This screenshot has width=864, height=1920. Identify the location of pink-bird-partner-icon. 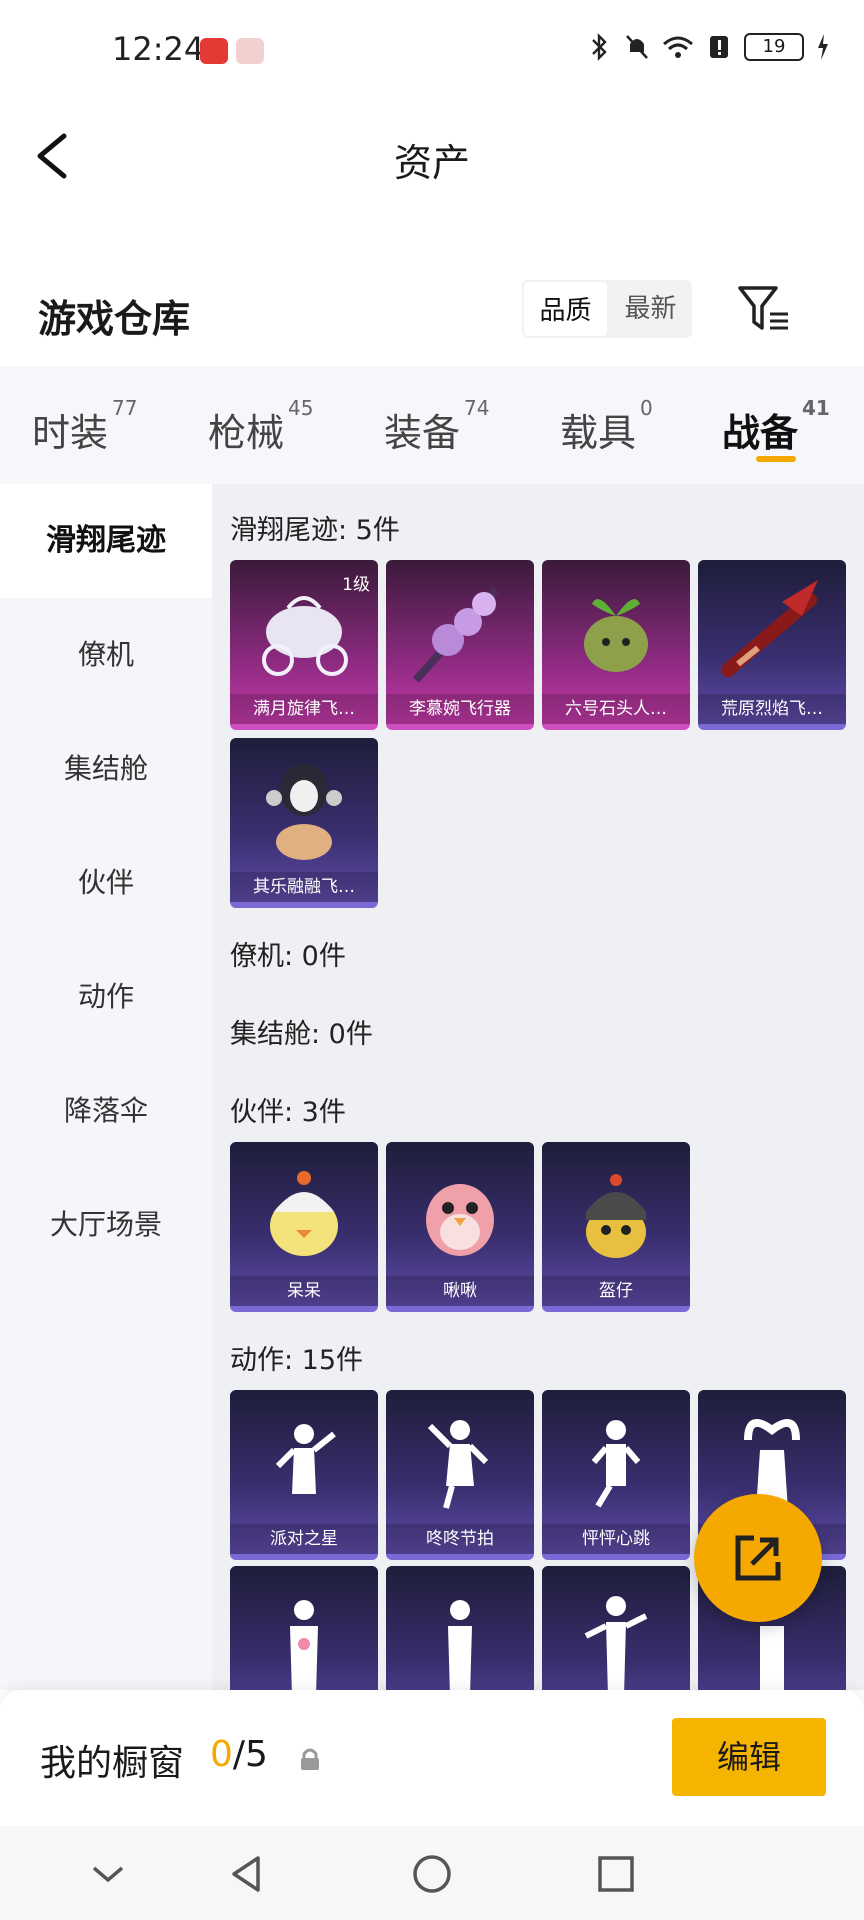
(460, 1220).